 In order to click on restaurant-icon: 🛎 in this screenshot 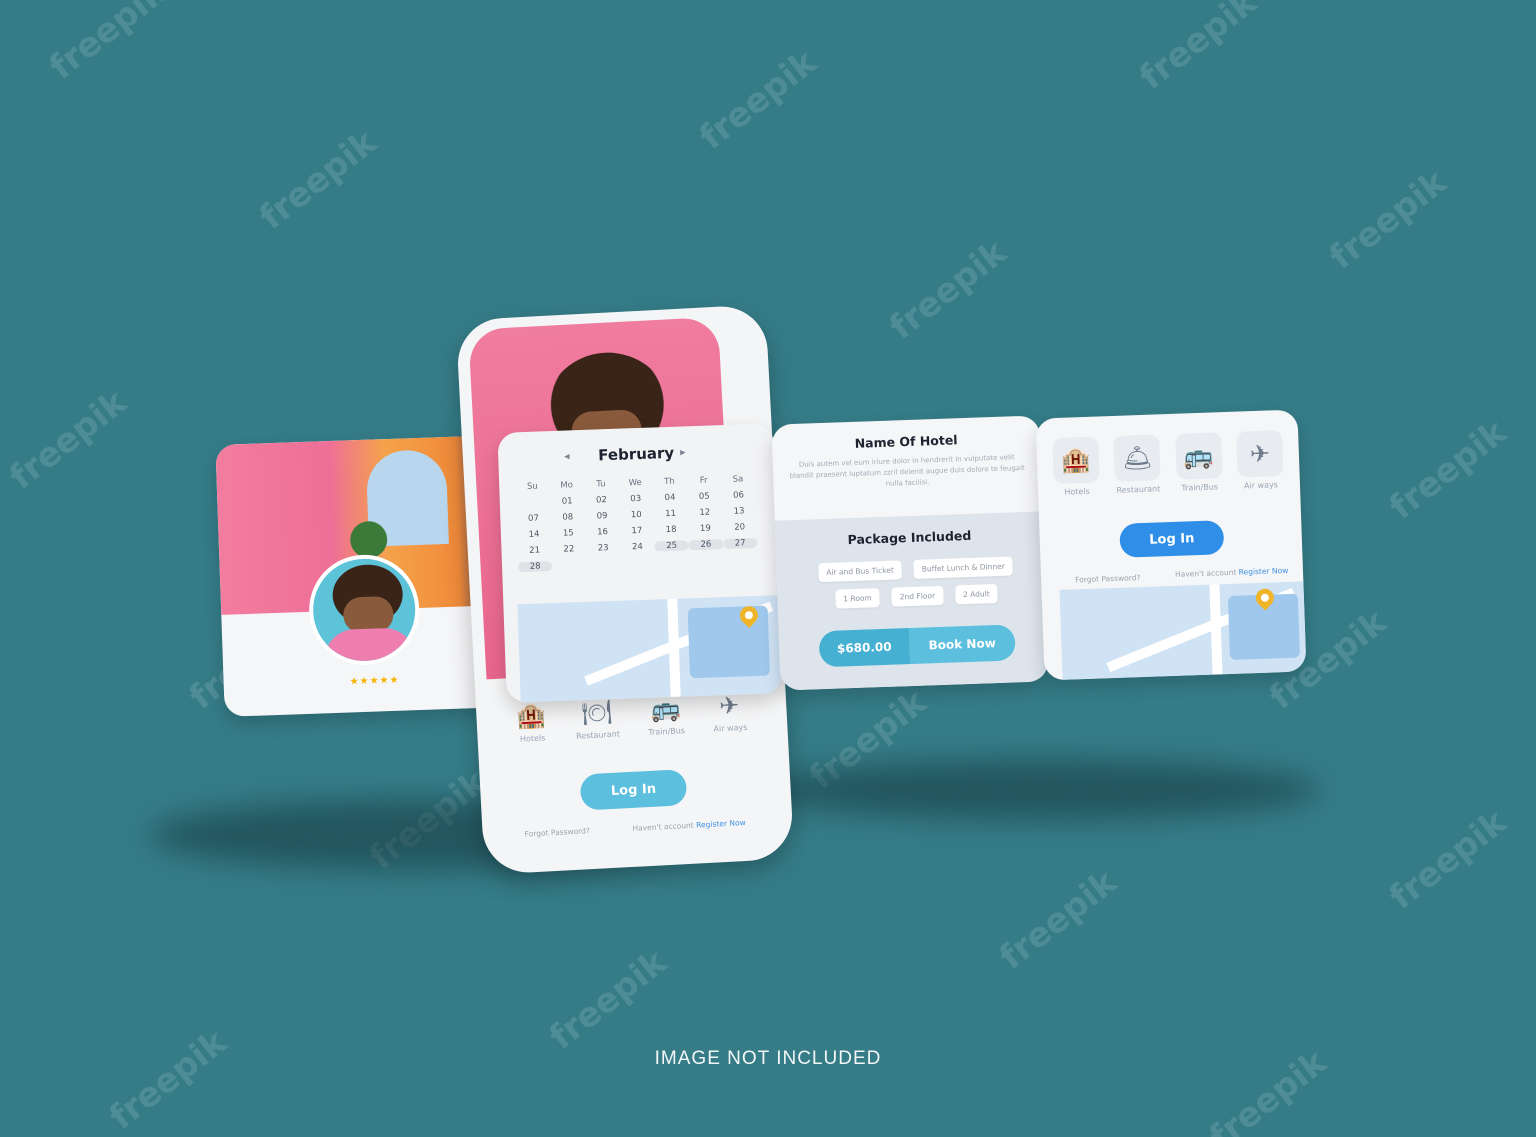, I will do `click(1137, 458)`.